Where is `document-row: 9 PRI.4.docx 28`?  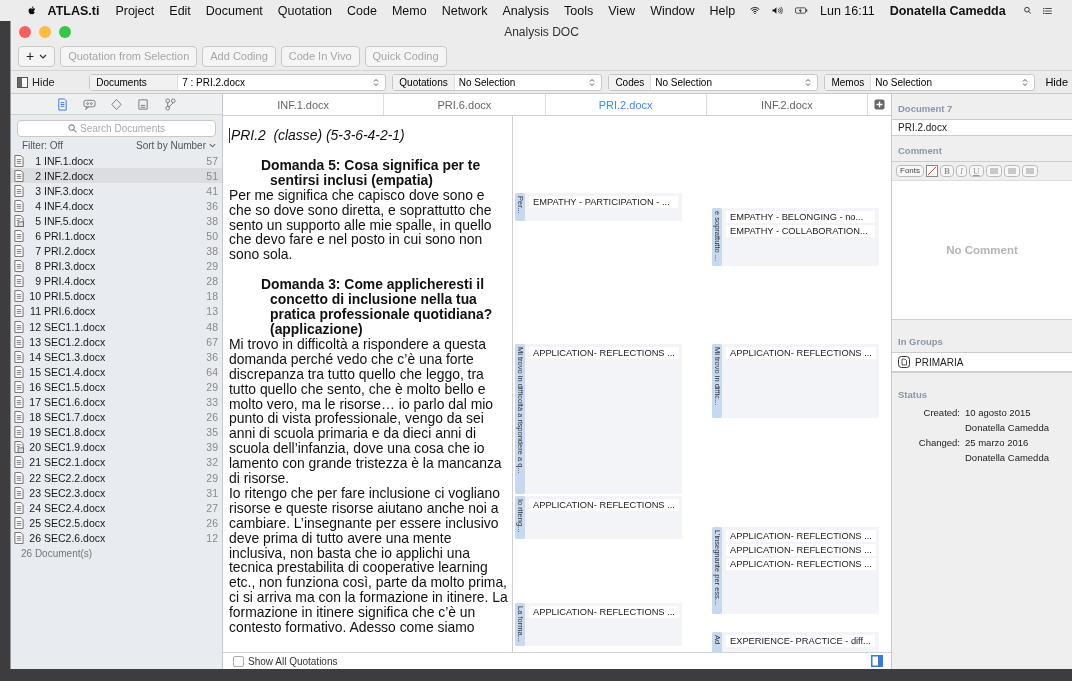
document-row: 9 PRI.4.docx 28 is located at coordinates (116, 281).